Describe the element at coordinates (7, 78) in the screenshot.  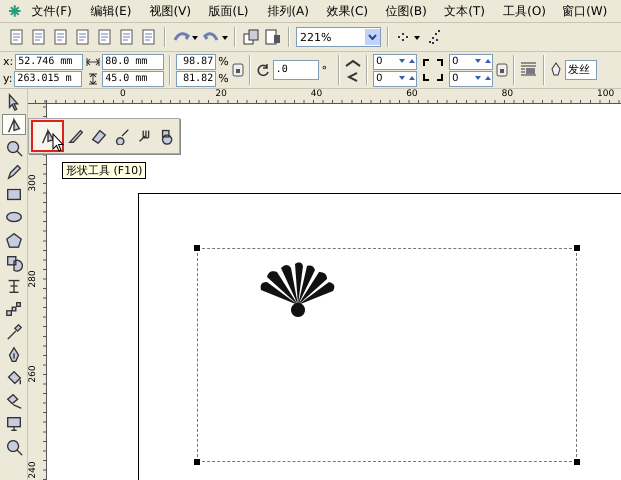
I see `y-label: y:` at that location.